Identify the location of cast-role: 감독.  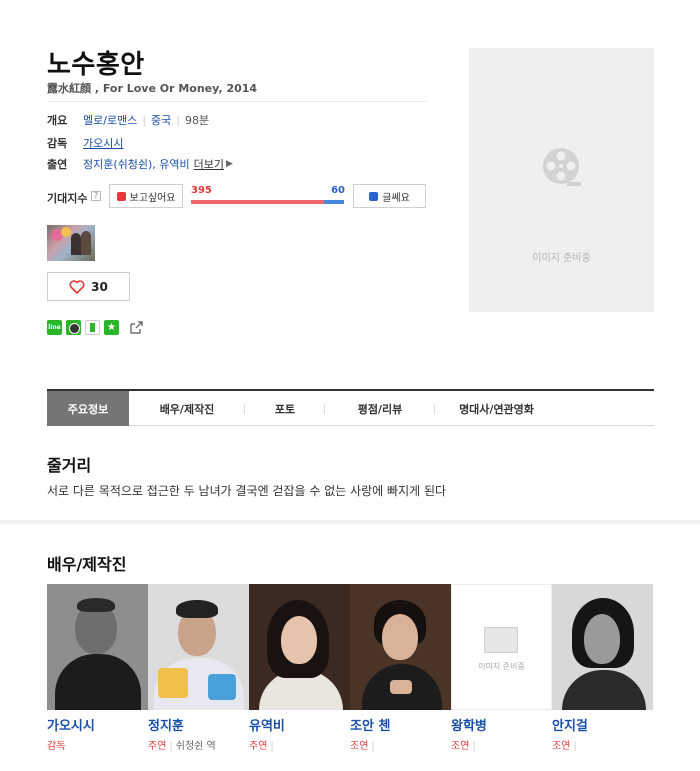
(56, 746).